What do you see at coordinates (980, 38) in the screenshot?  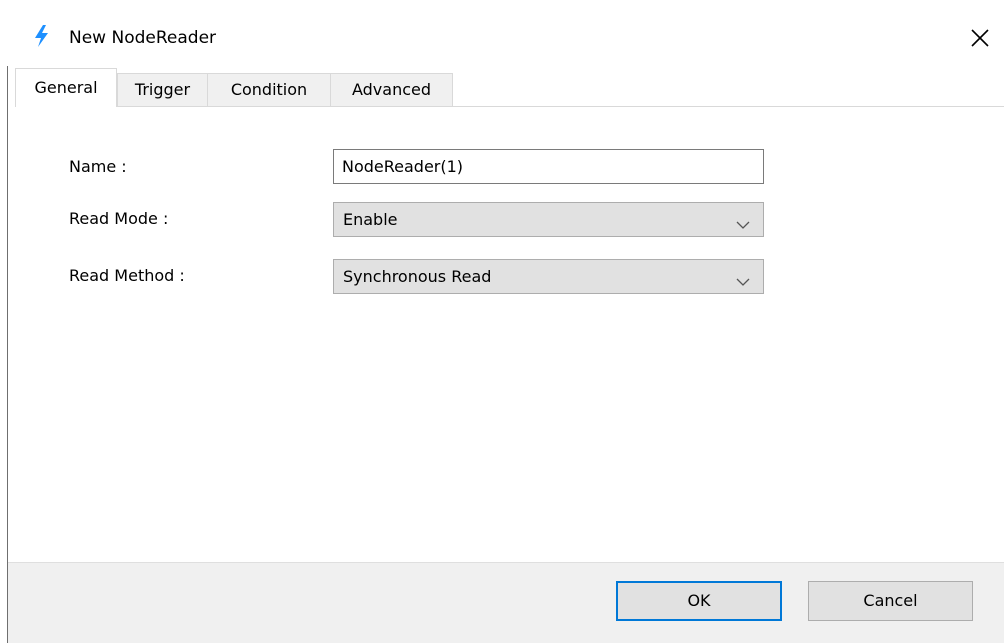 I see `close-icon` at bounding box center [980, 38].